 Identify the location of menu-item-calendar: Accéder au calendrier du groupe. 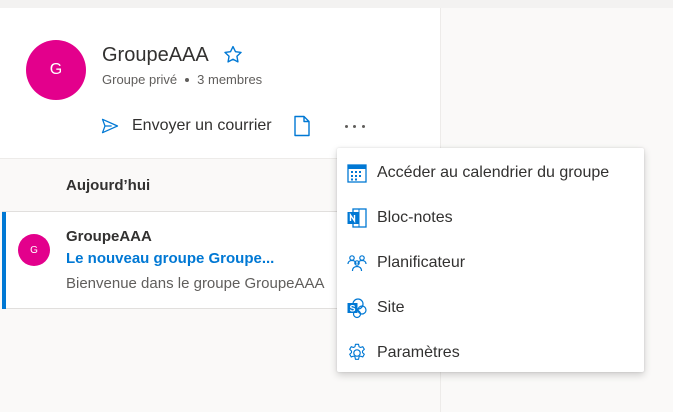
(490, 172).